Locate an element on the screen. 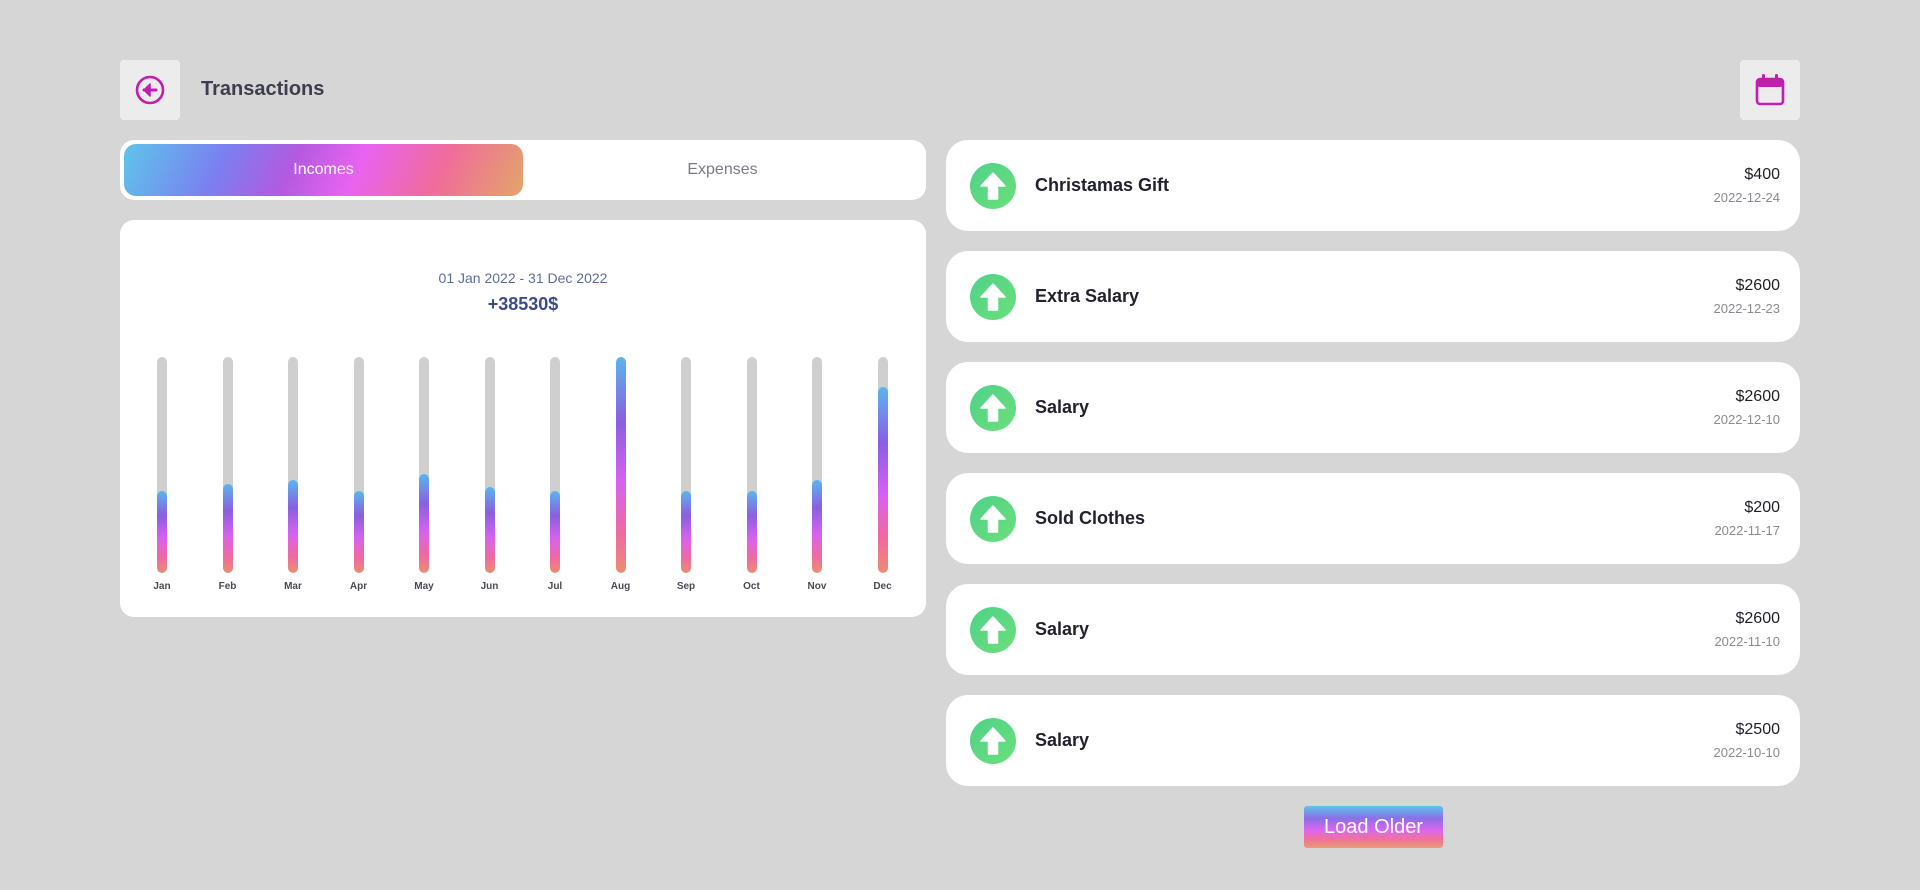 The height and width of the screenshot is (890, 1920). transaction-date: 2022-12-23 is located at coordinates (1747, 308).